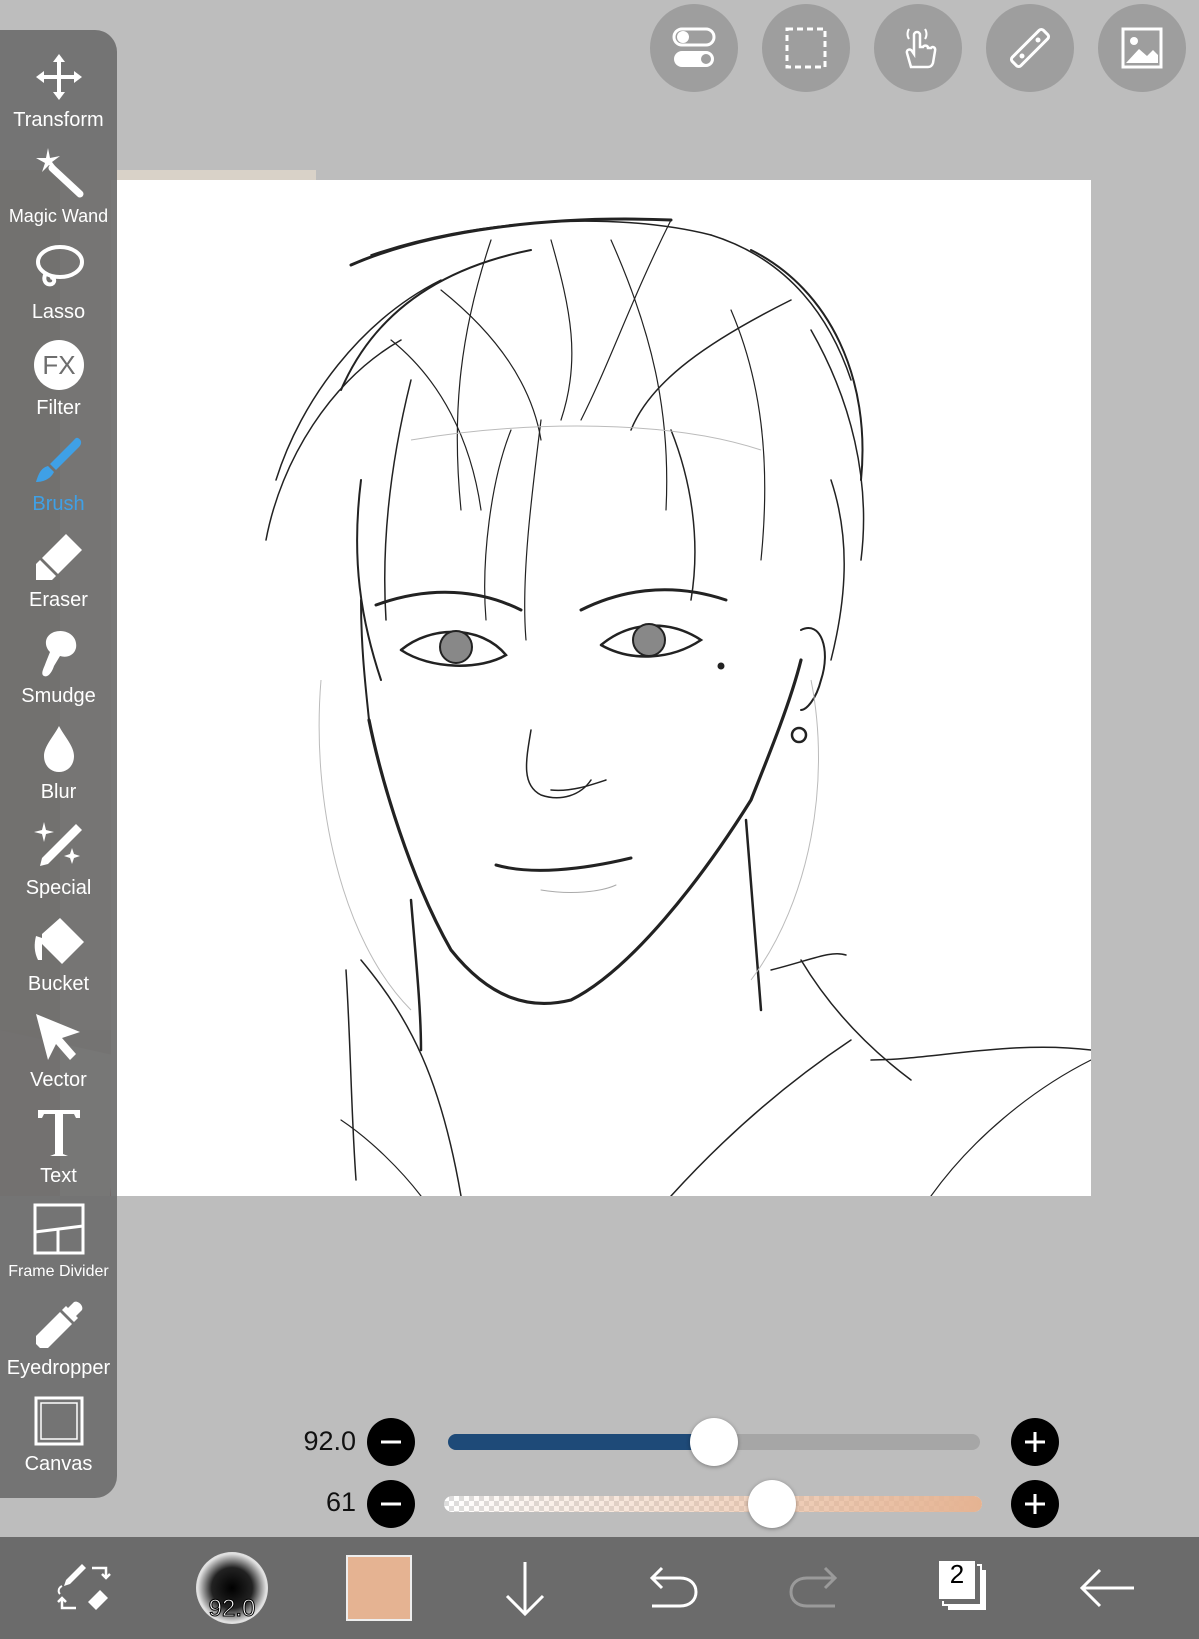 The width and height of the screenshot is (1199, 1639). What do you see at coordinates (59, 941) in the screenshot?
I see `bucket-icon` at bounding box center [59, 941].